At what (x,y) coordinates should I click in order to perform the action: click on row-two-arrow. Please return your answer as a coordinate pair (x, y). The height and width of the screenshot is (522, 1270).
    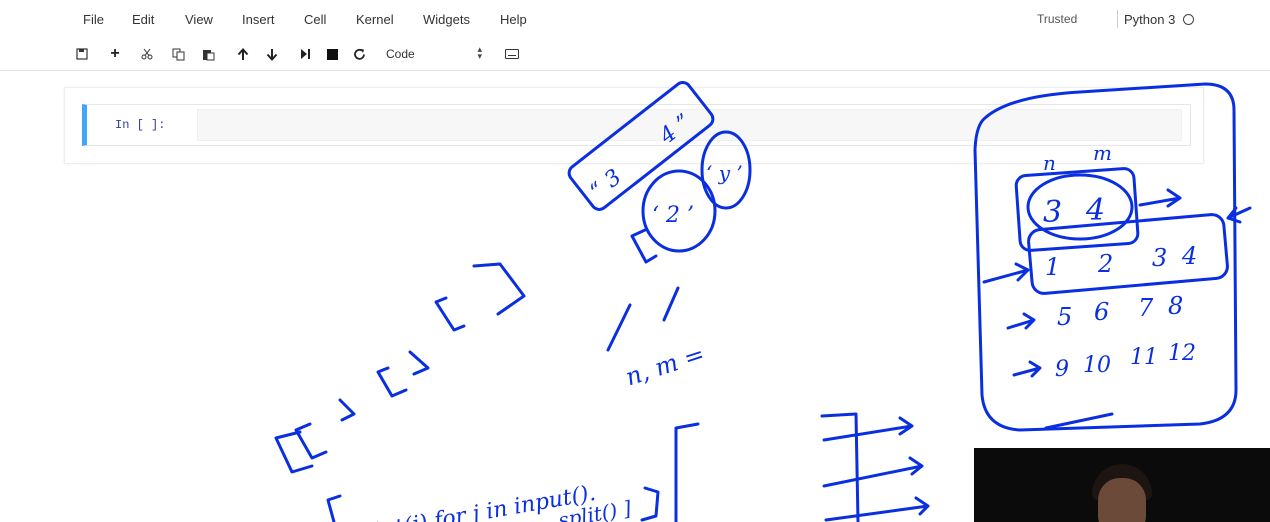
    Looking at the image, I should click on (1021, 321).